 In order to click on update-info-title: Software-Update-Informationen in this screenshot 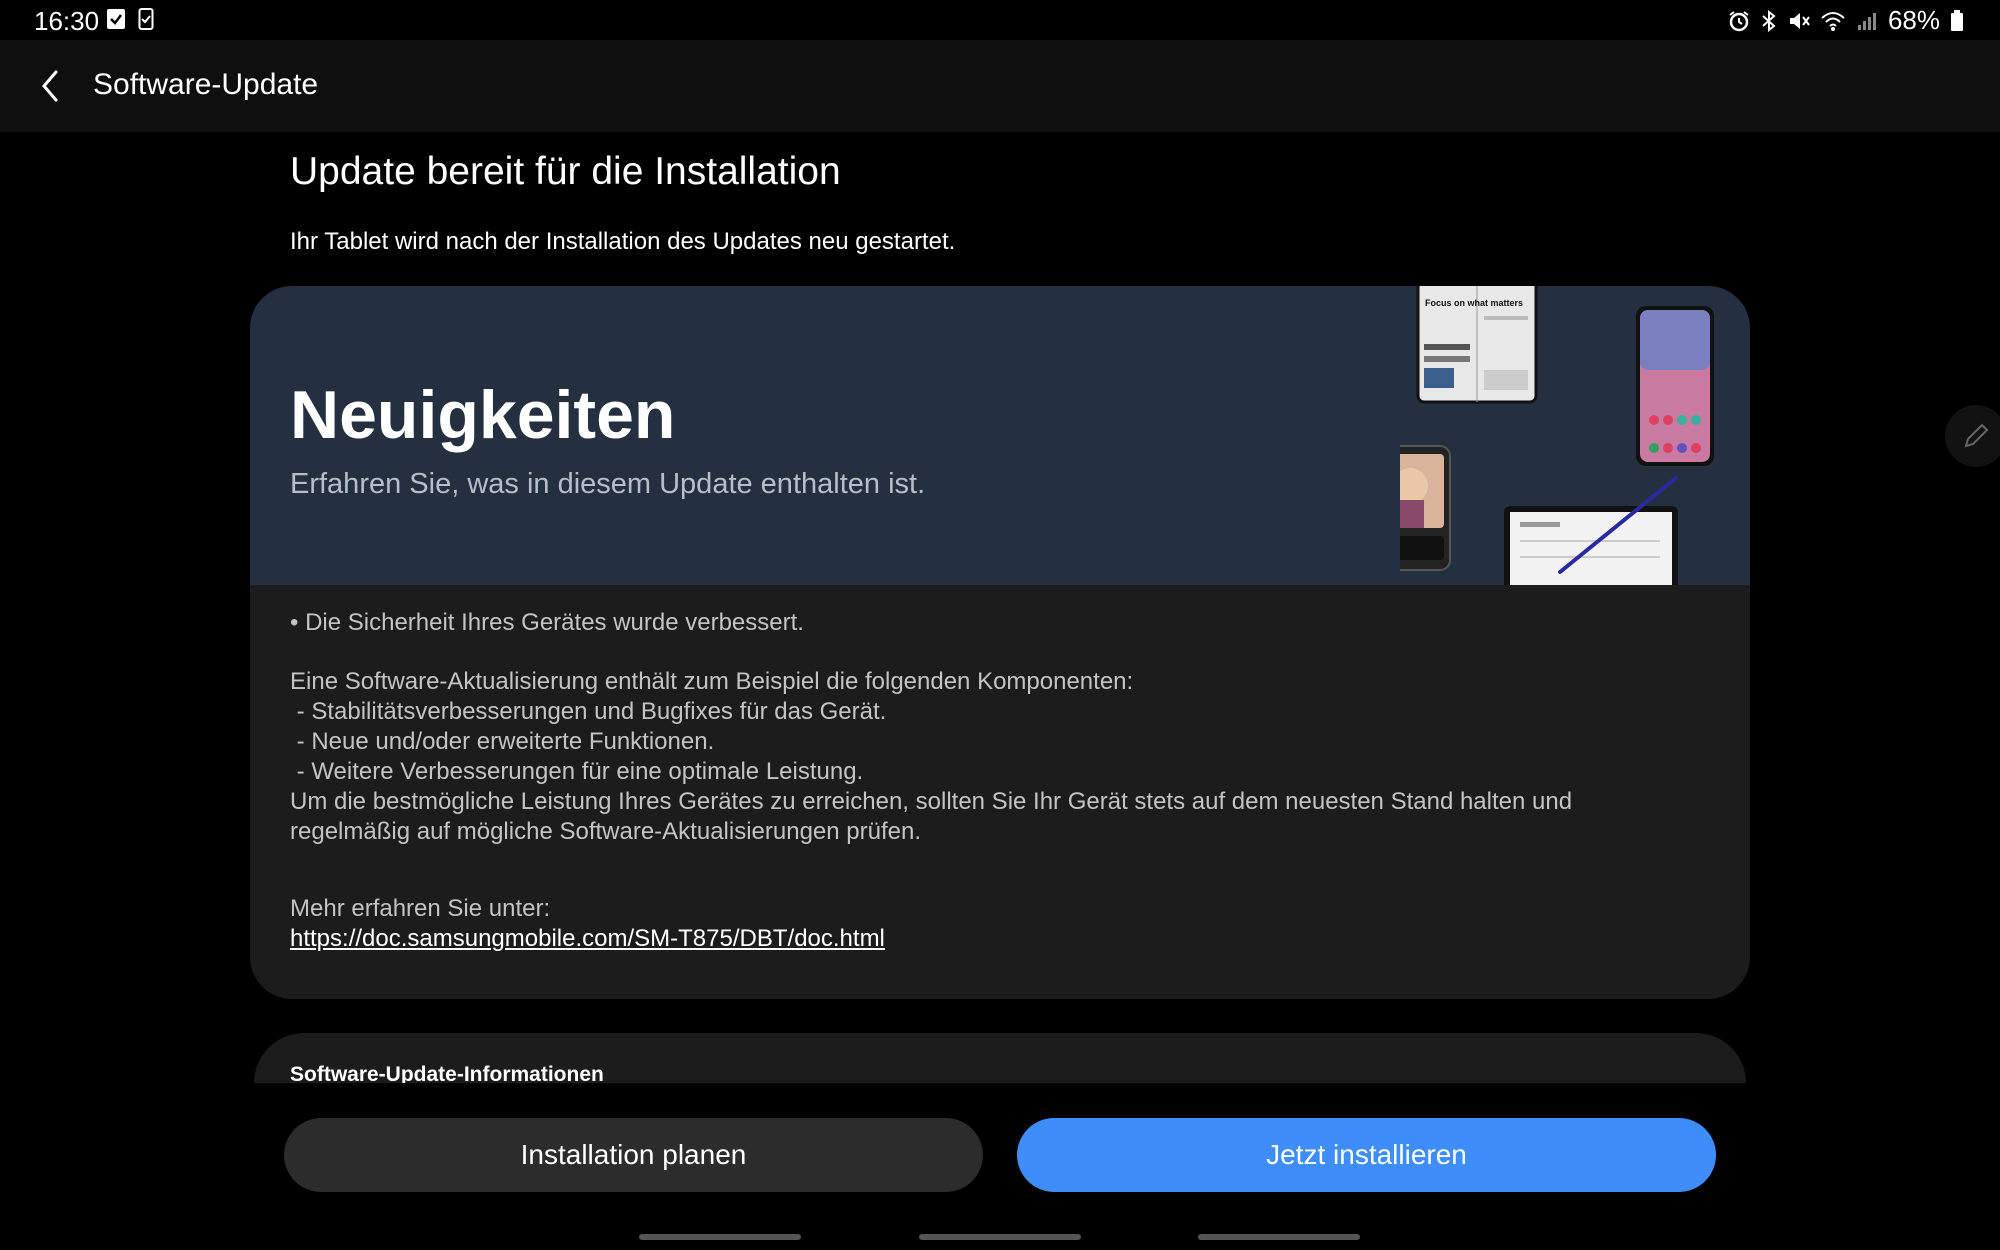, I will do `click(447, 1073)`.